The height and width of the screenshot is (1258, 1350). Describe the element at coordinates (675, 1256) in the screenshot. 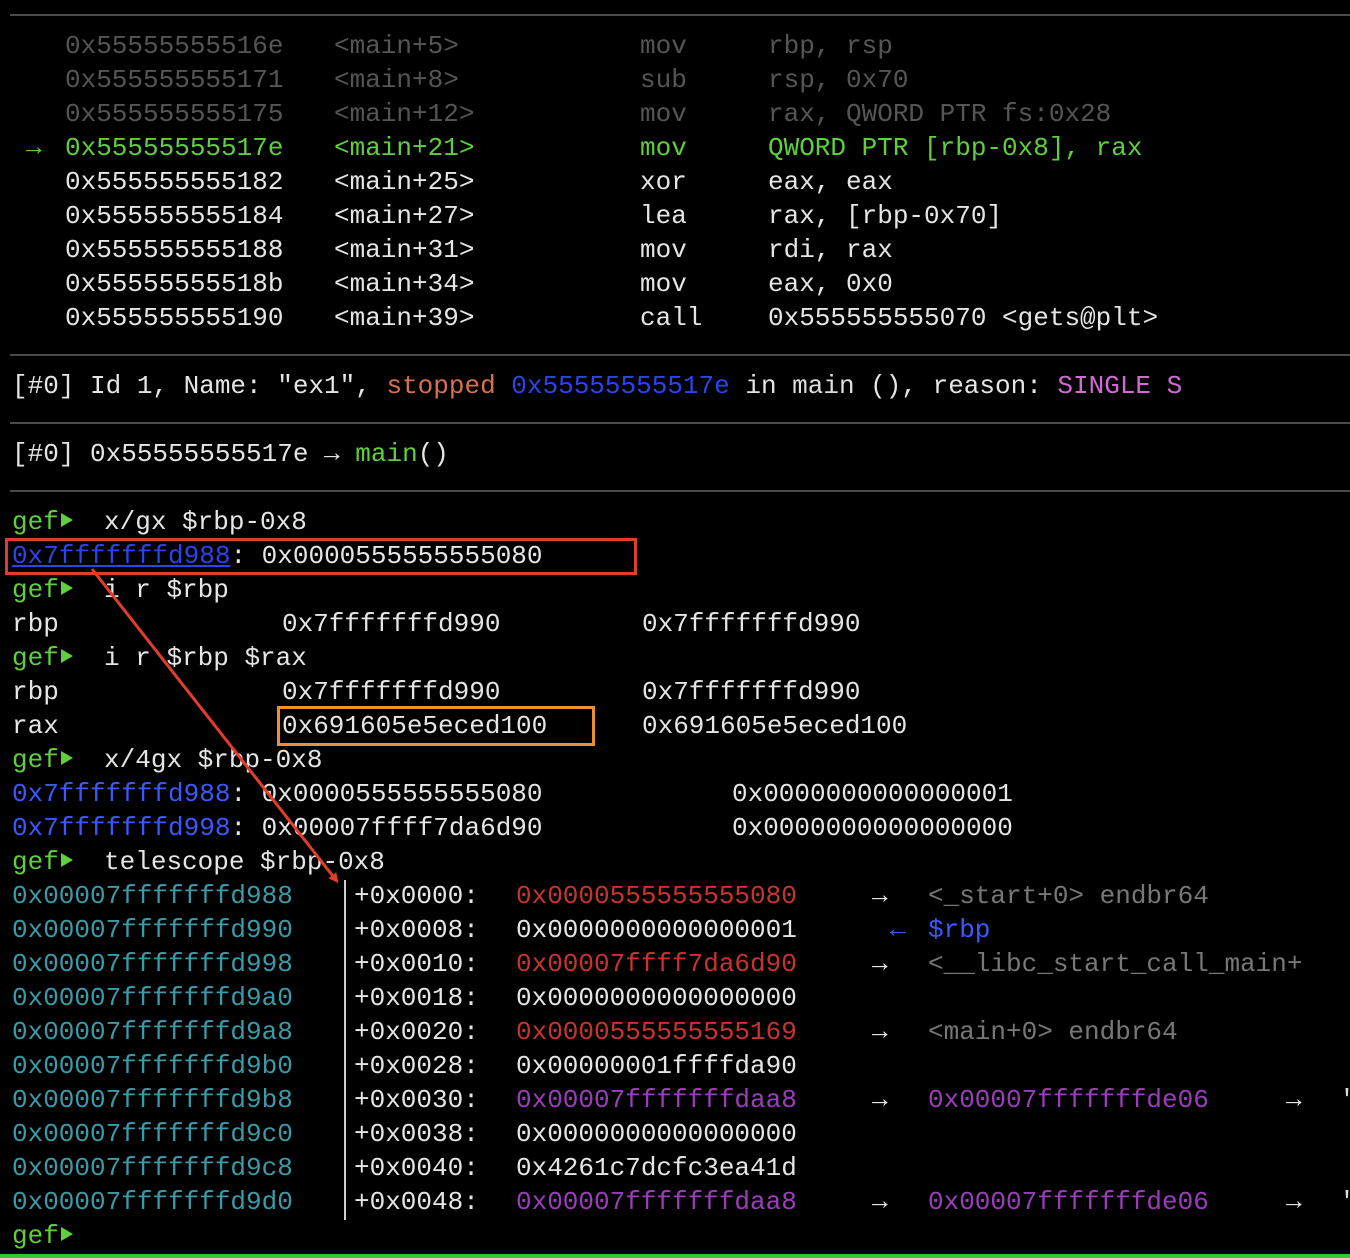

I see `status-bar` at that location.